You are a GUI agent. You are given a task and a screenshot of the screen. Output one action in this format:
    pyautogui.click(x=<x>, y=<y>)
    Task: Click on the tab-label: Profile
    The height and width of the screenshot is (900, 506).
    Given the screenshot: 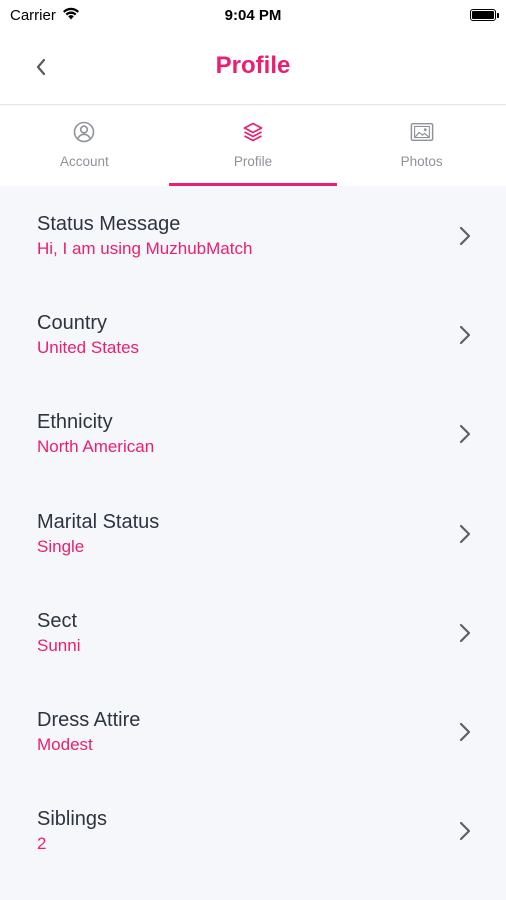 What is the action you would take?
    pyautogui.click(x=253, y=161)
    